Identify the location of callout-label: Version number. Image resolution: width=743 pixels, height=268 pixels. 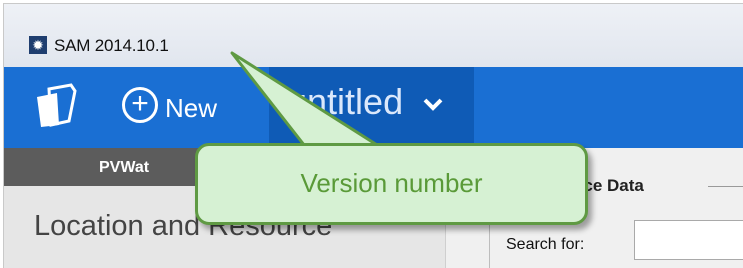
(391, 183).